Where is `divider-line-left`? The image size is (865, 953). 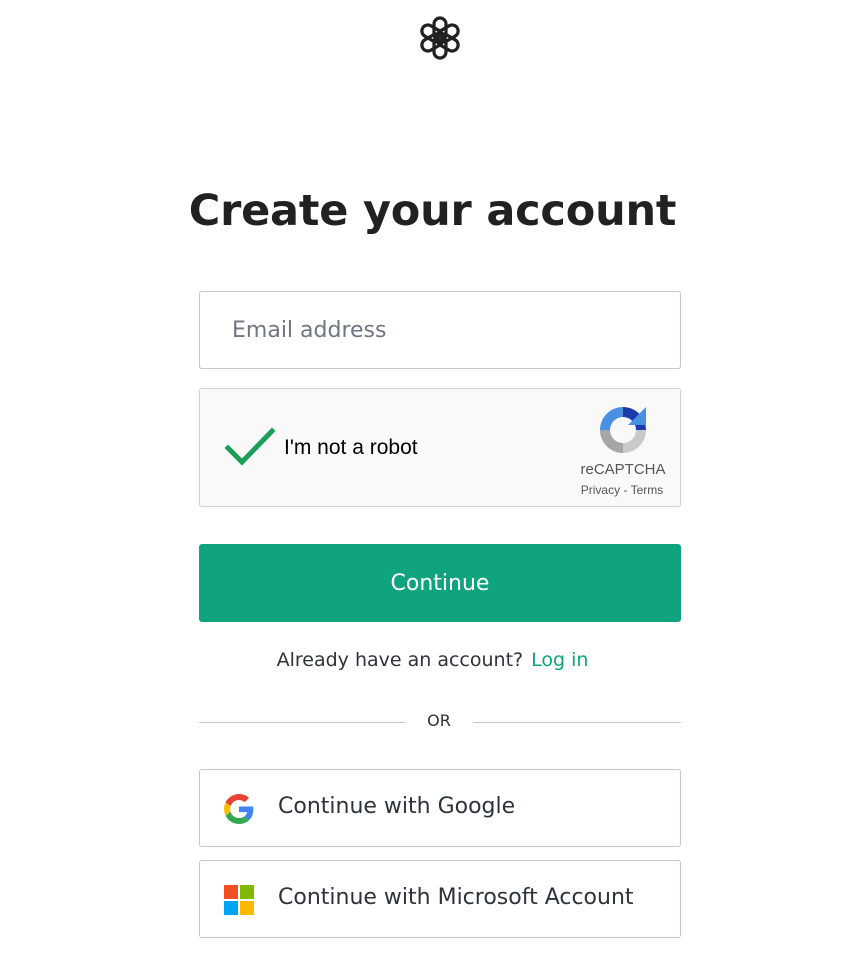
divider-line-left is located at coordinates (302, 722).